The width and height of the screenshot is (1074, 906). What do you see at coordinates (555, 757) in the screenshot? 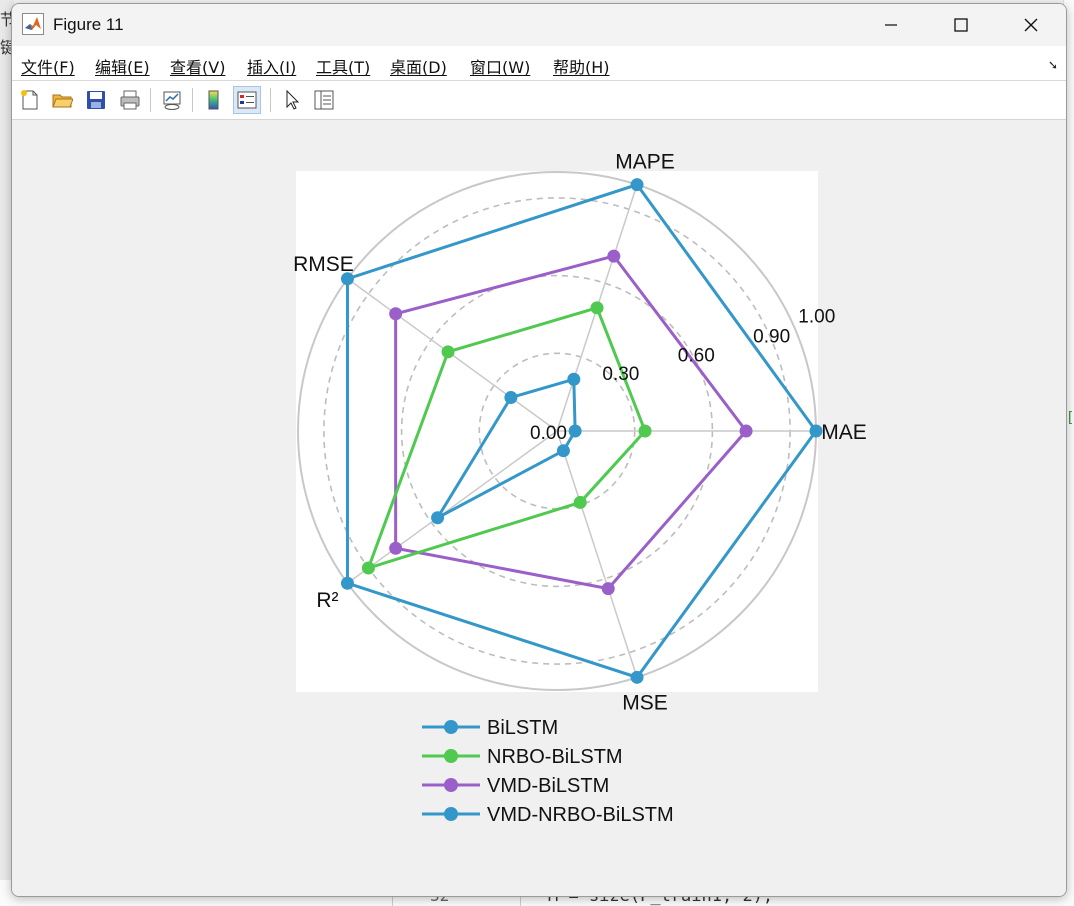
I see `legend-label: NRBO-BiLSTM` at bounding box center [555, 757].